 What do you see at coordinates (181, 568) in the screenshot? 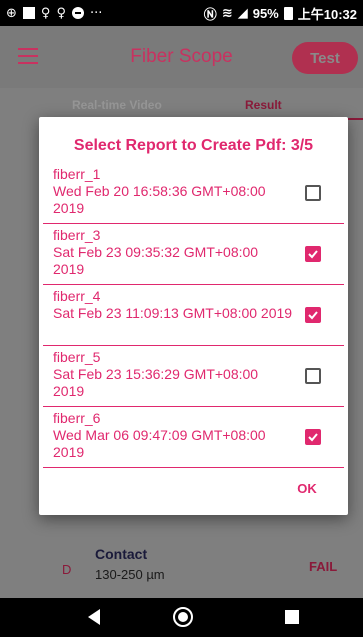
I see `result-row: D Contact 130-250 µm FAIL` at bounding box center [181, 568].